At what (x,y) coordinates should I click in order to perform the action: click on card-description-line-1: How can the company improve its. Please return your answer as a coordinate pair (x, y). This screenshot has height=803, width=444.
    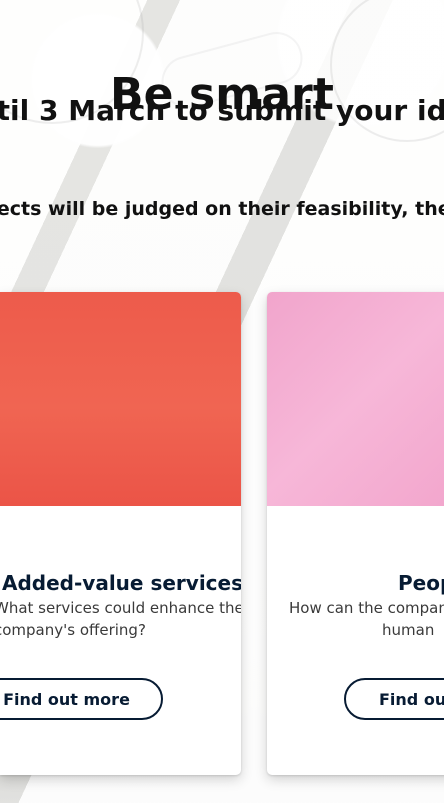
    Looking at the image, I should click on (366, 608).